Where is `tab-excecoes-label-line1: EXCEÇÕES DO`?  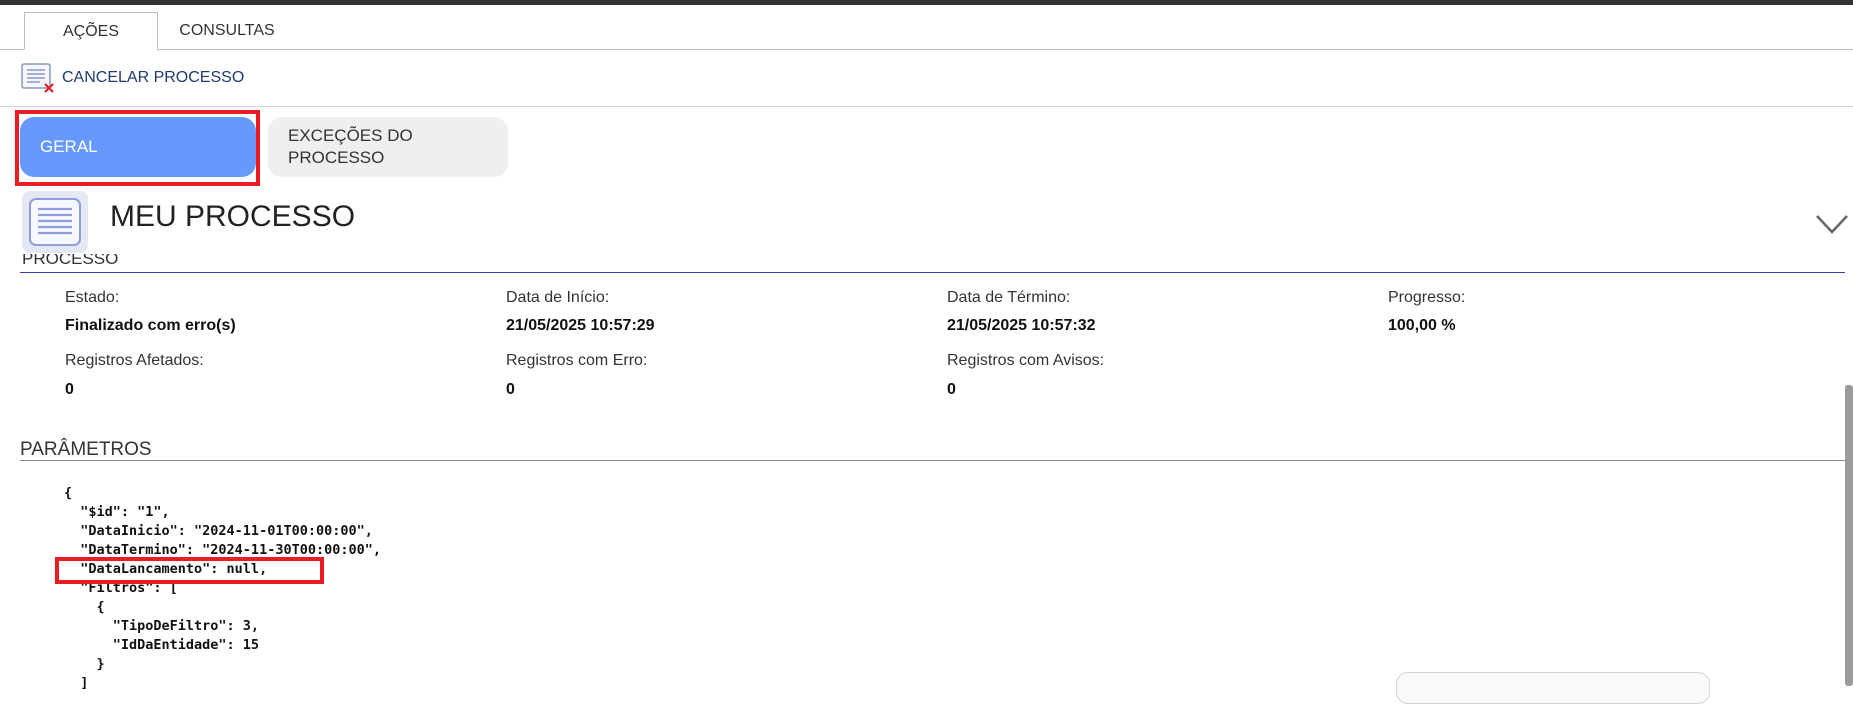 tab-excecoes-label-line1: EXCEÇÕES DO is located at coordinates (350, 135).